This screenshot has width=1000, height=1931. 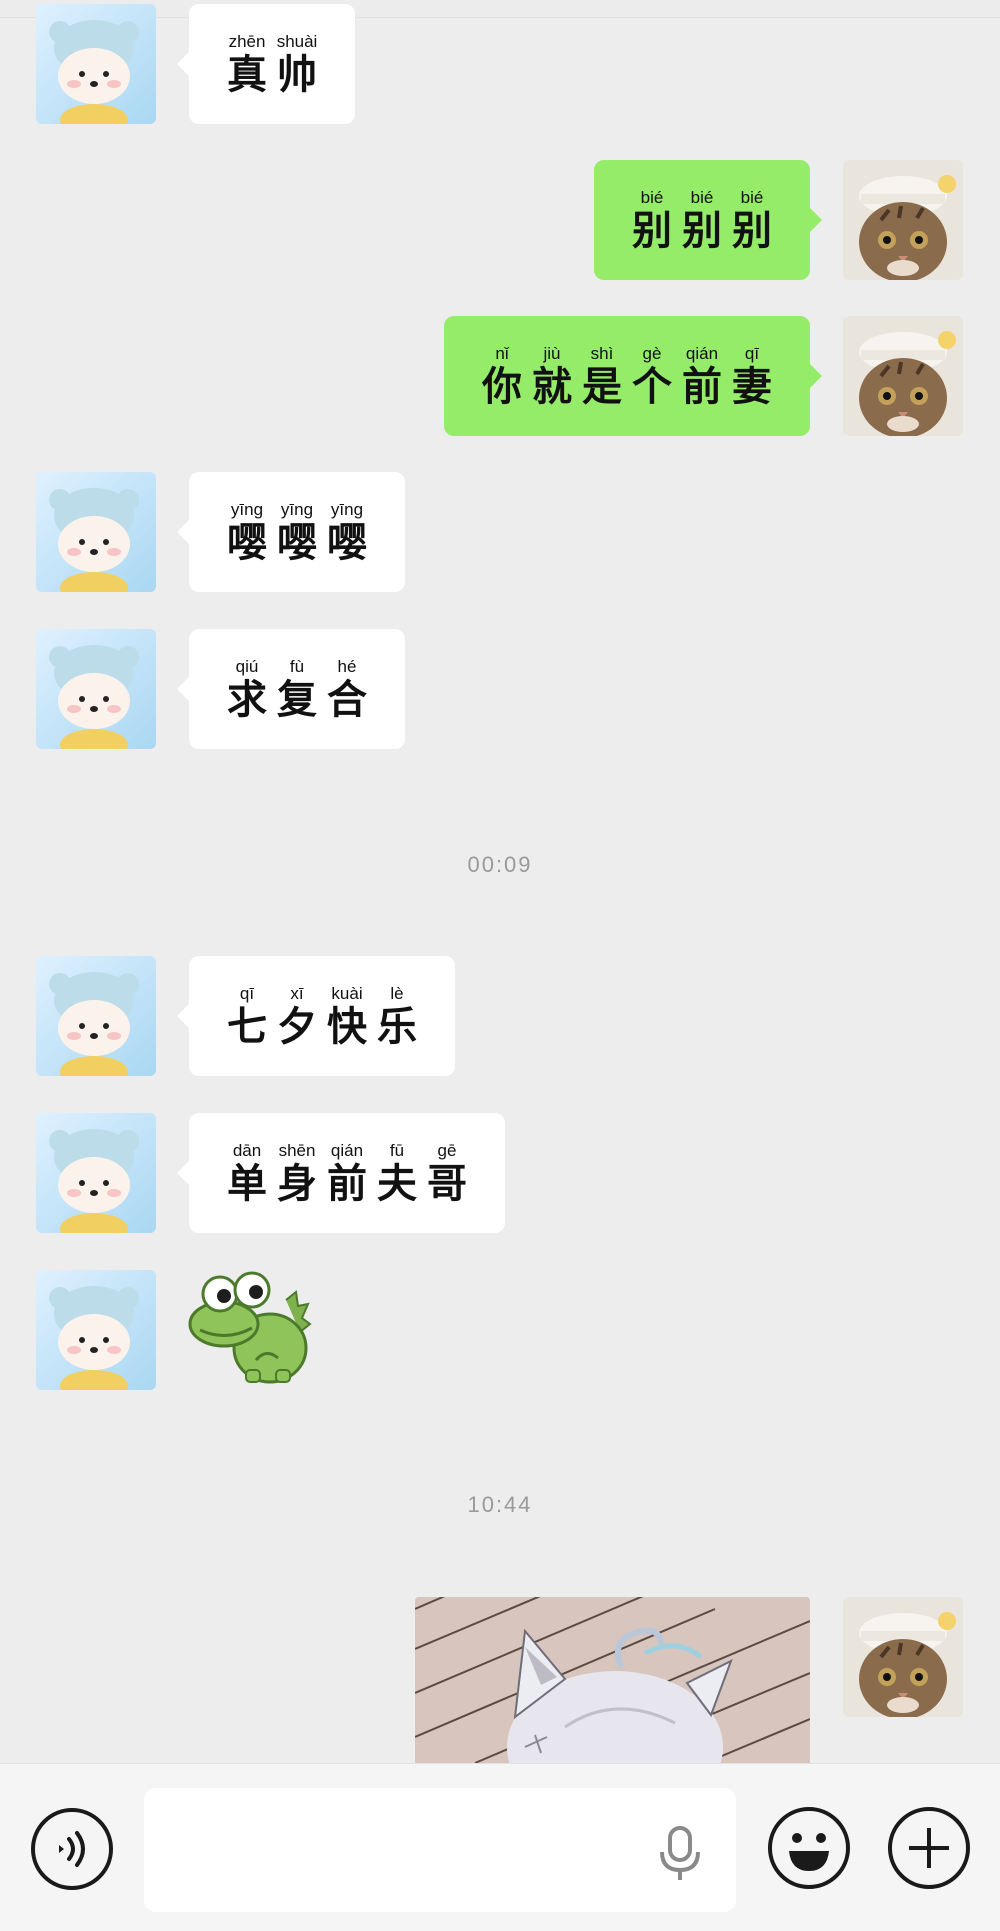 What do you see at coordinates (297, 41) in the screenshot?
I see `pinyin: shuài` at bounding box center [297, 41].